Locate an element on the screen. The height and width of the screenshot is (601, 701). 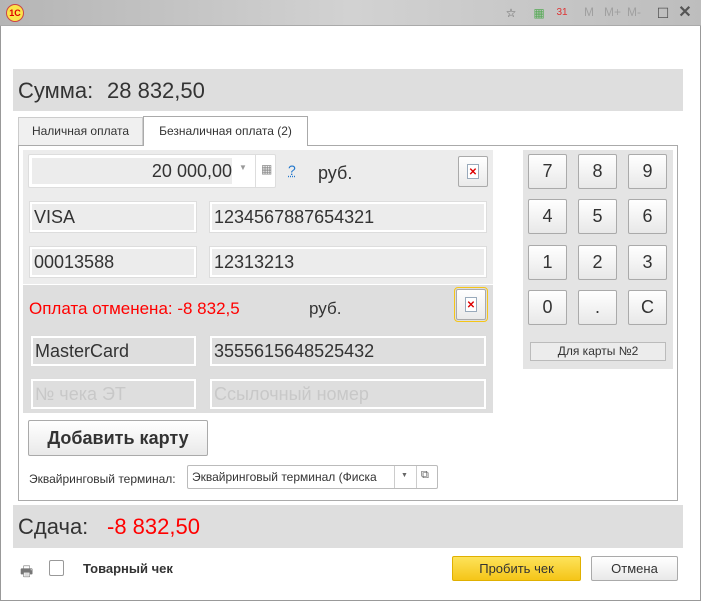
card-number-field: 3555615648525432 is located at coordinates (348, 351).